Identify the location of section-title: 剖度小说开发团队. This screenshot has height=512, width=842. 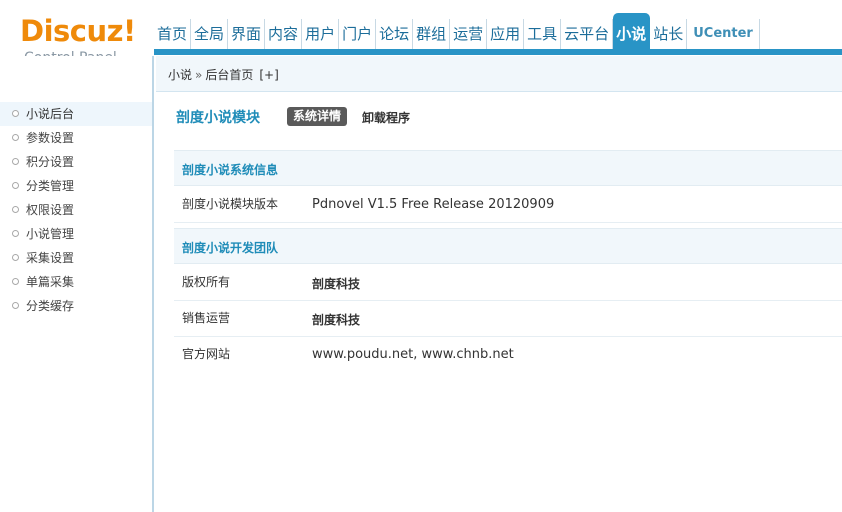
(230, 248).